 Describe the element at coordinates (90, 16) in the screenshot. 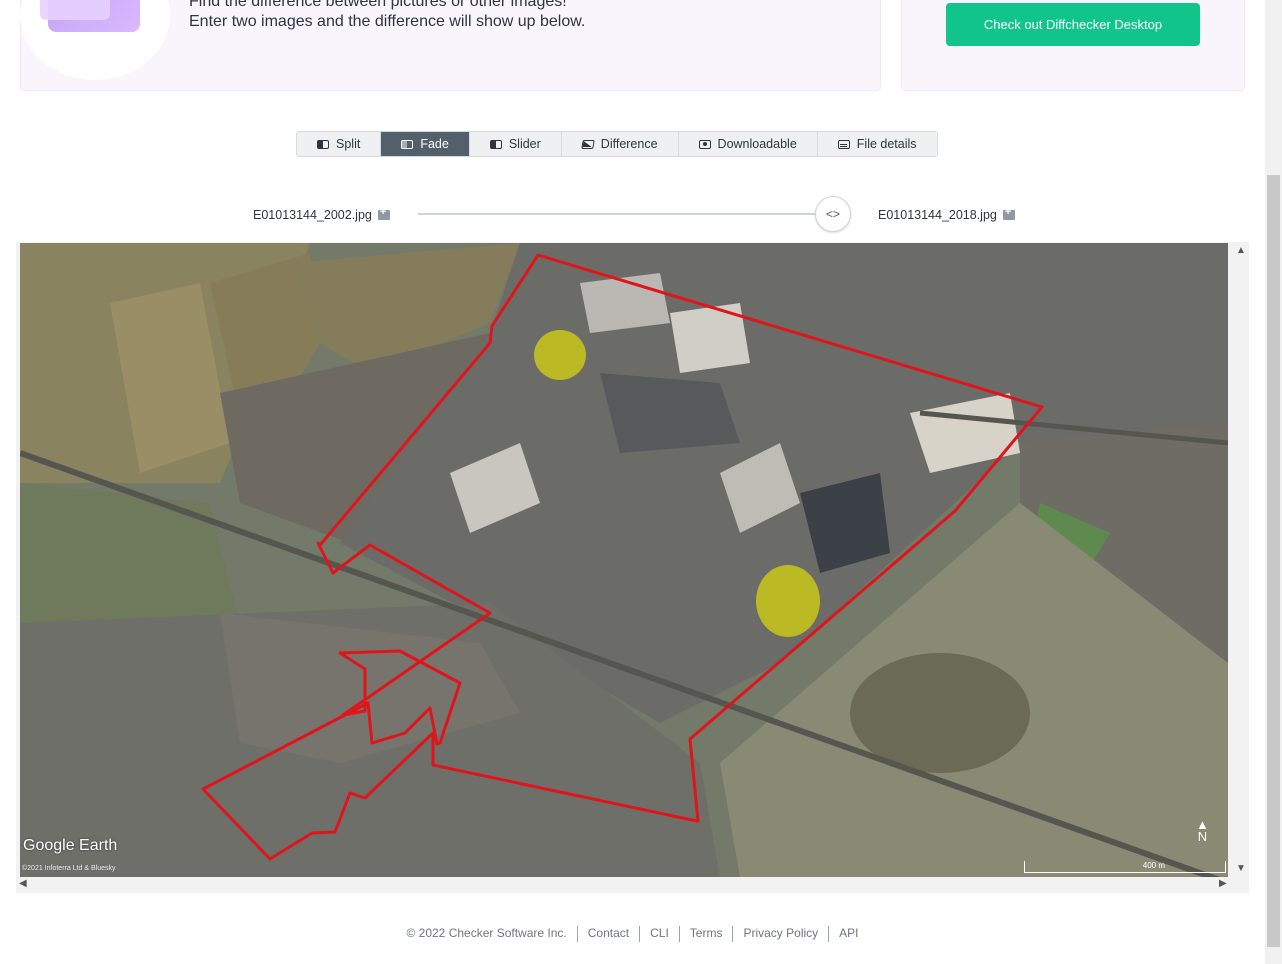

I see `image-illustration-icon` at that location.